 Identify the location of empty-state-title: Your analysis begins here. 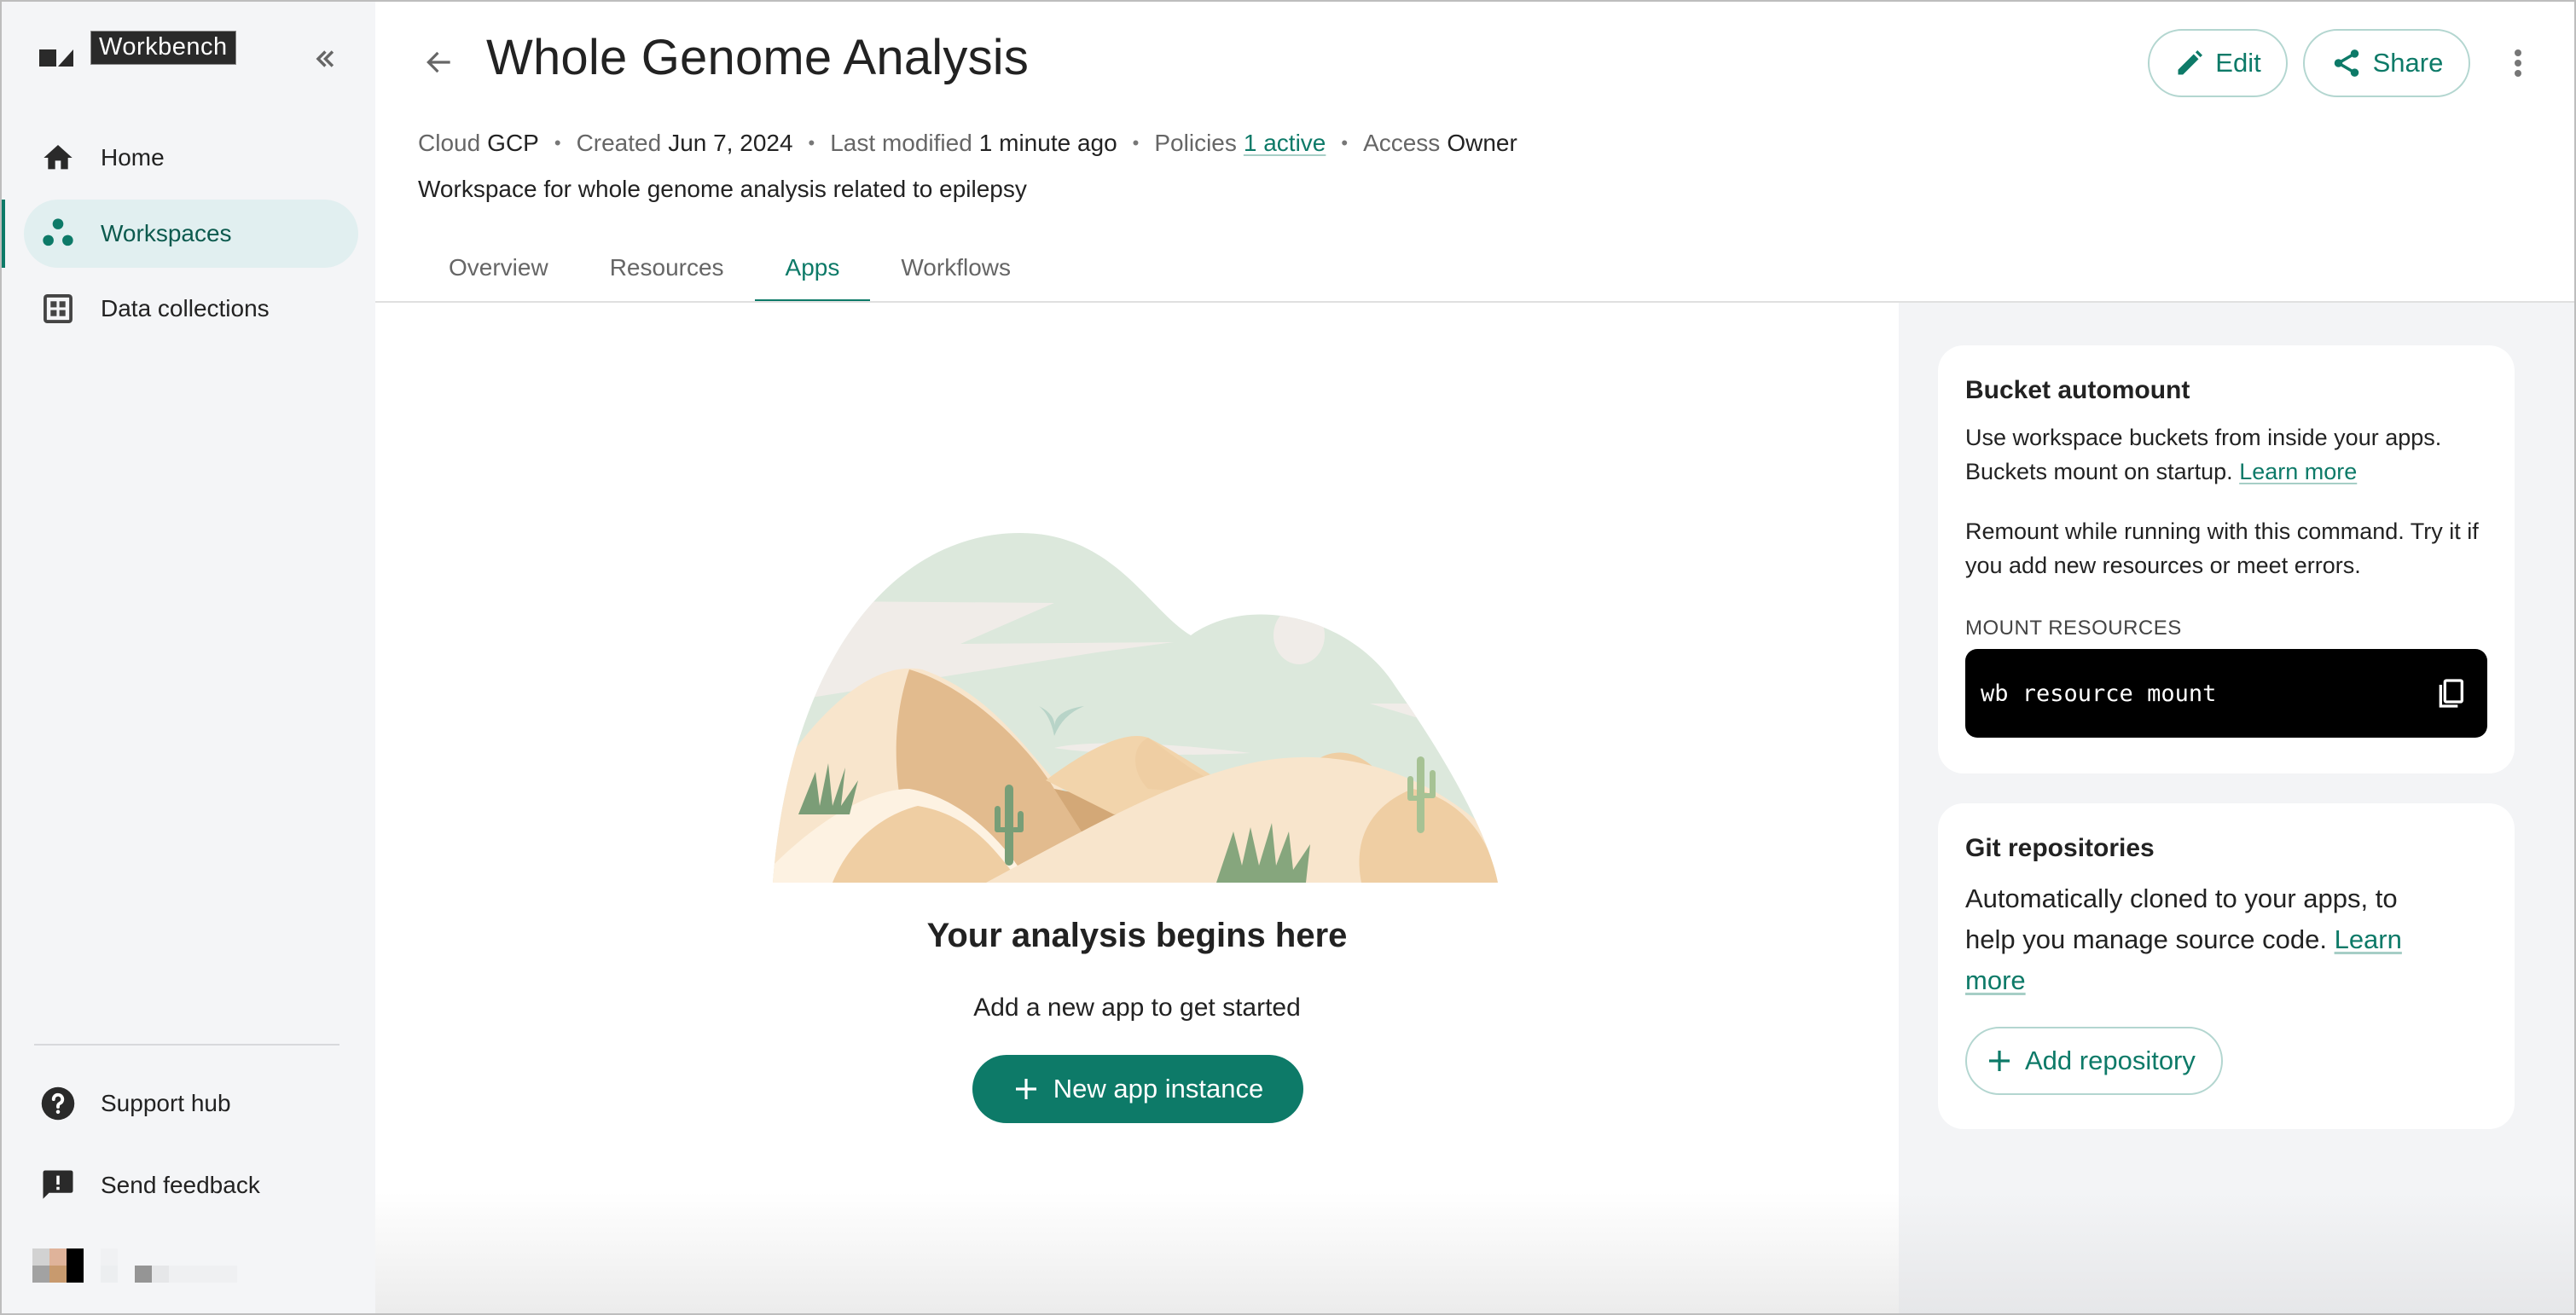
(1137, 935).